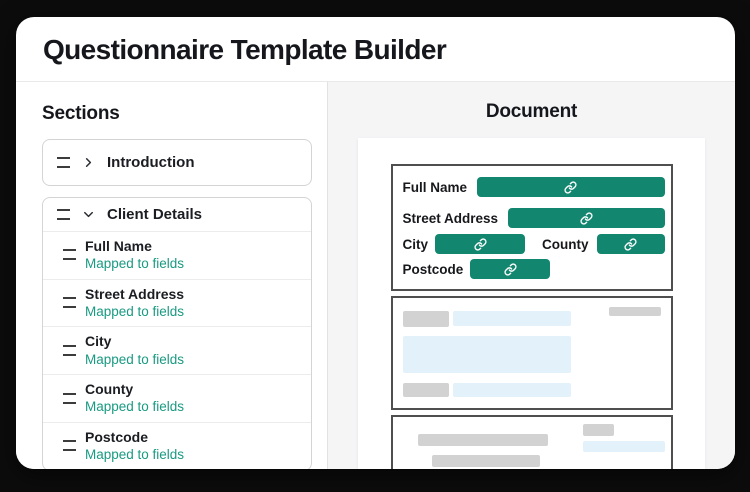 The width and height of the screenshot is (750, 492). I want to click on mapped-field-pill-street-address, so click(586, 218).